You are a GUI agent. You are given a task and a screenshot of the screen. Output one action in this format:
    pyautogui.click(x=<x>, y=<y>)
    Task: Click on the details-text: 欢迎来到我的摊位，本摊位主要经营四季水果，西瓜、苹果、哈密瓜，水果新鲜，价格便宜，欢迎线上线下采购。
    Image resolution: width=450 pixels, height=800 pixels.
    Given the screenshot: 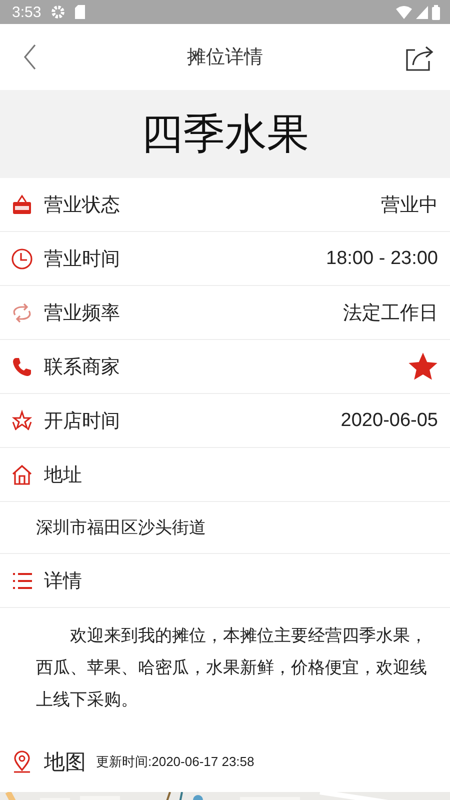 What is the action you would take?
    pyautogui.click(x=231, y=668)
    